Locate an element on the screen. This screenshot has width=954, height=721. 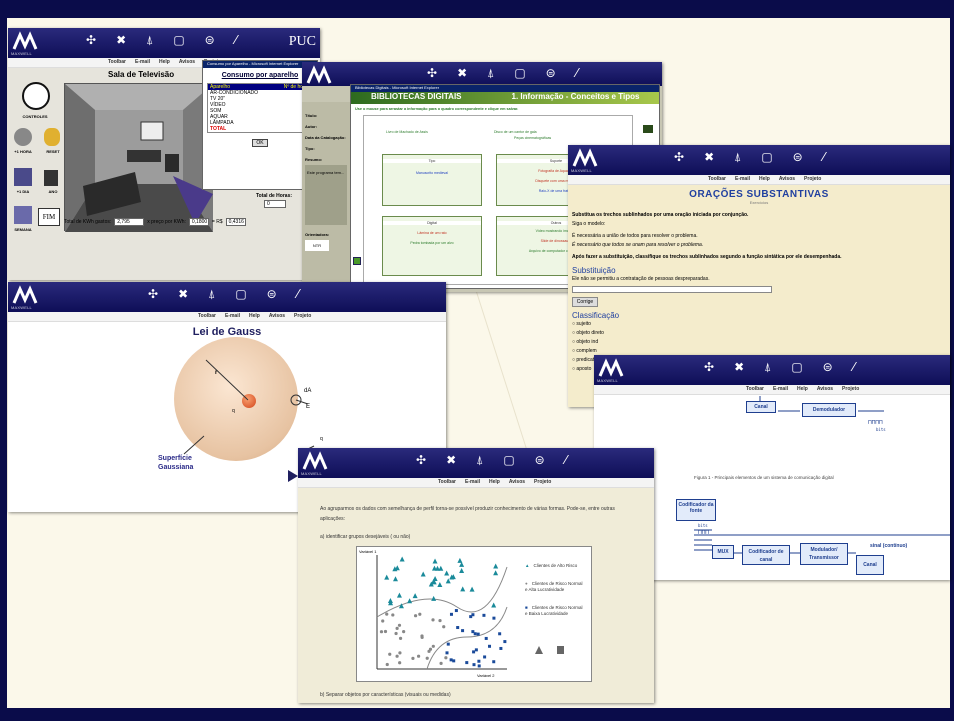
book-icon is located at coordinates (648, 129).